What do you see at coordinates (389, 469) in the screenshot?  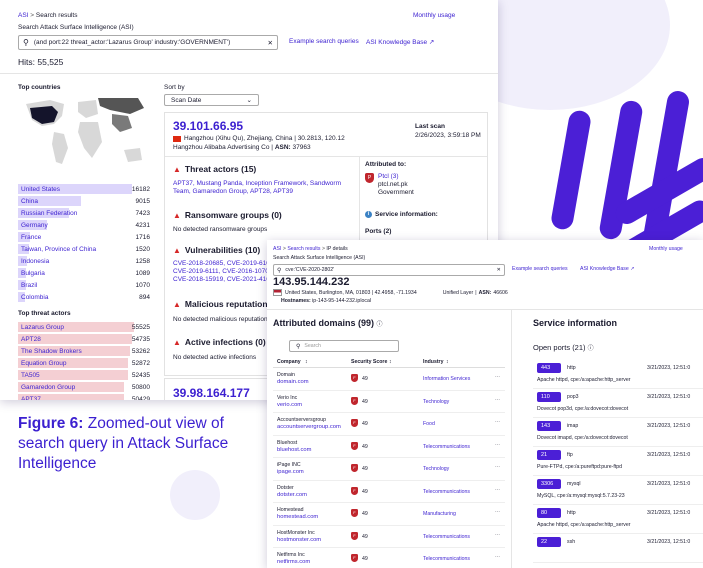 I see `table-row: iPage INC ipage.com F 49 Technology ⋯` at bounding box center [389, 469].